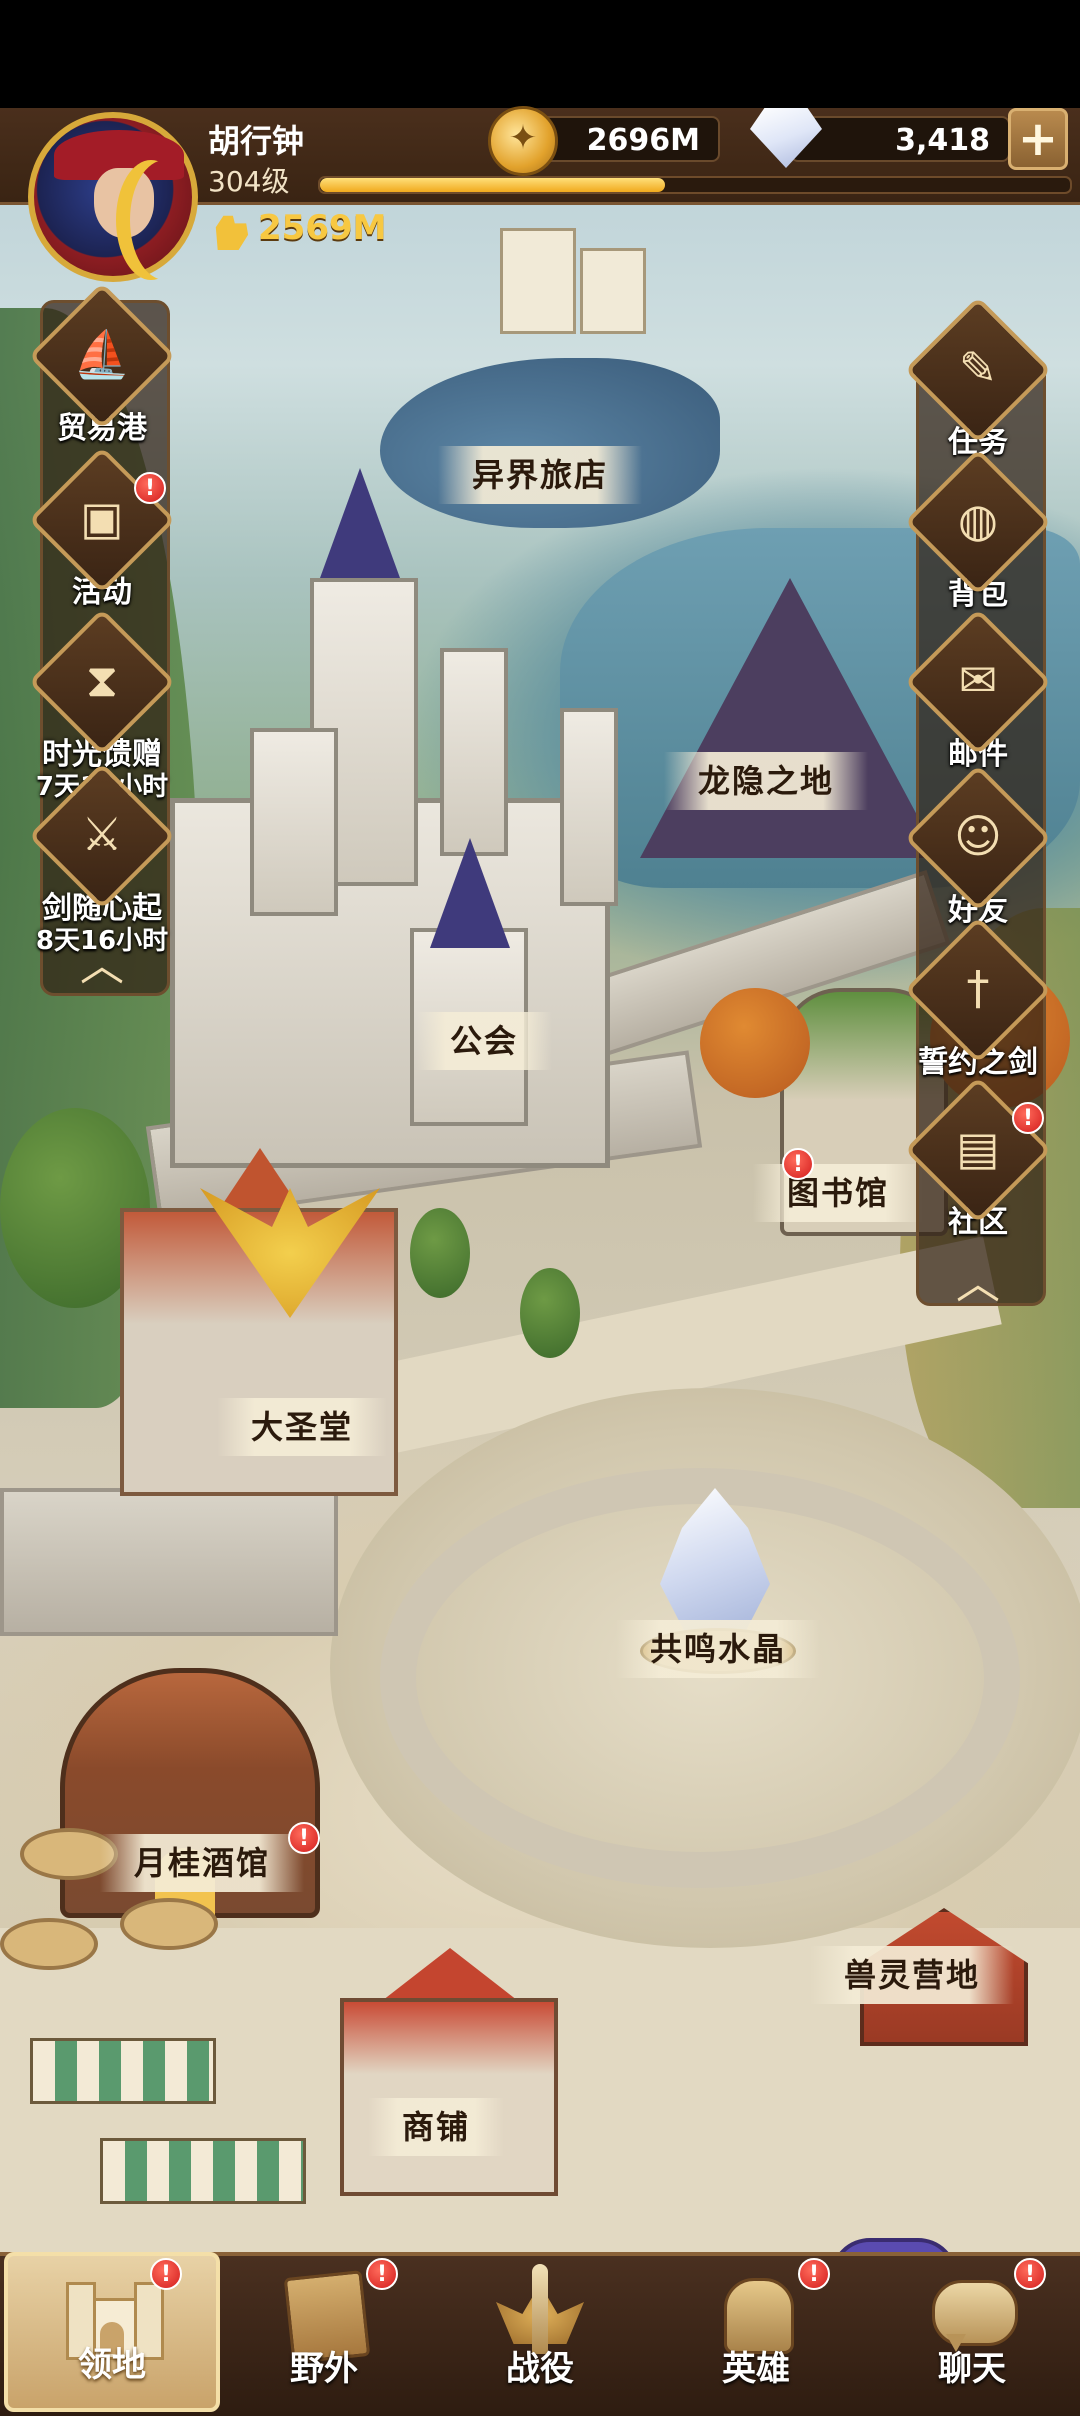 This screenshot has height=2416, width=1080. What do you see at coordinates (540, 475) in the screenshot?
I see `label-inn: 异界旅店` at bounding box center [540, 475].